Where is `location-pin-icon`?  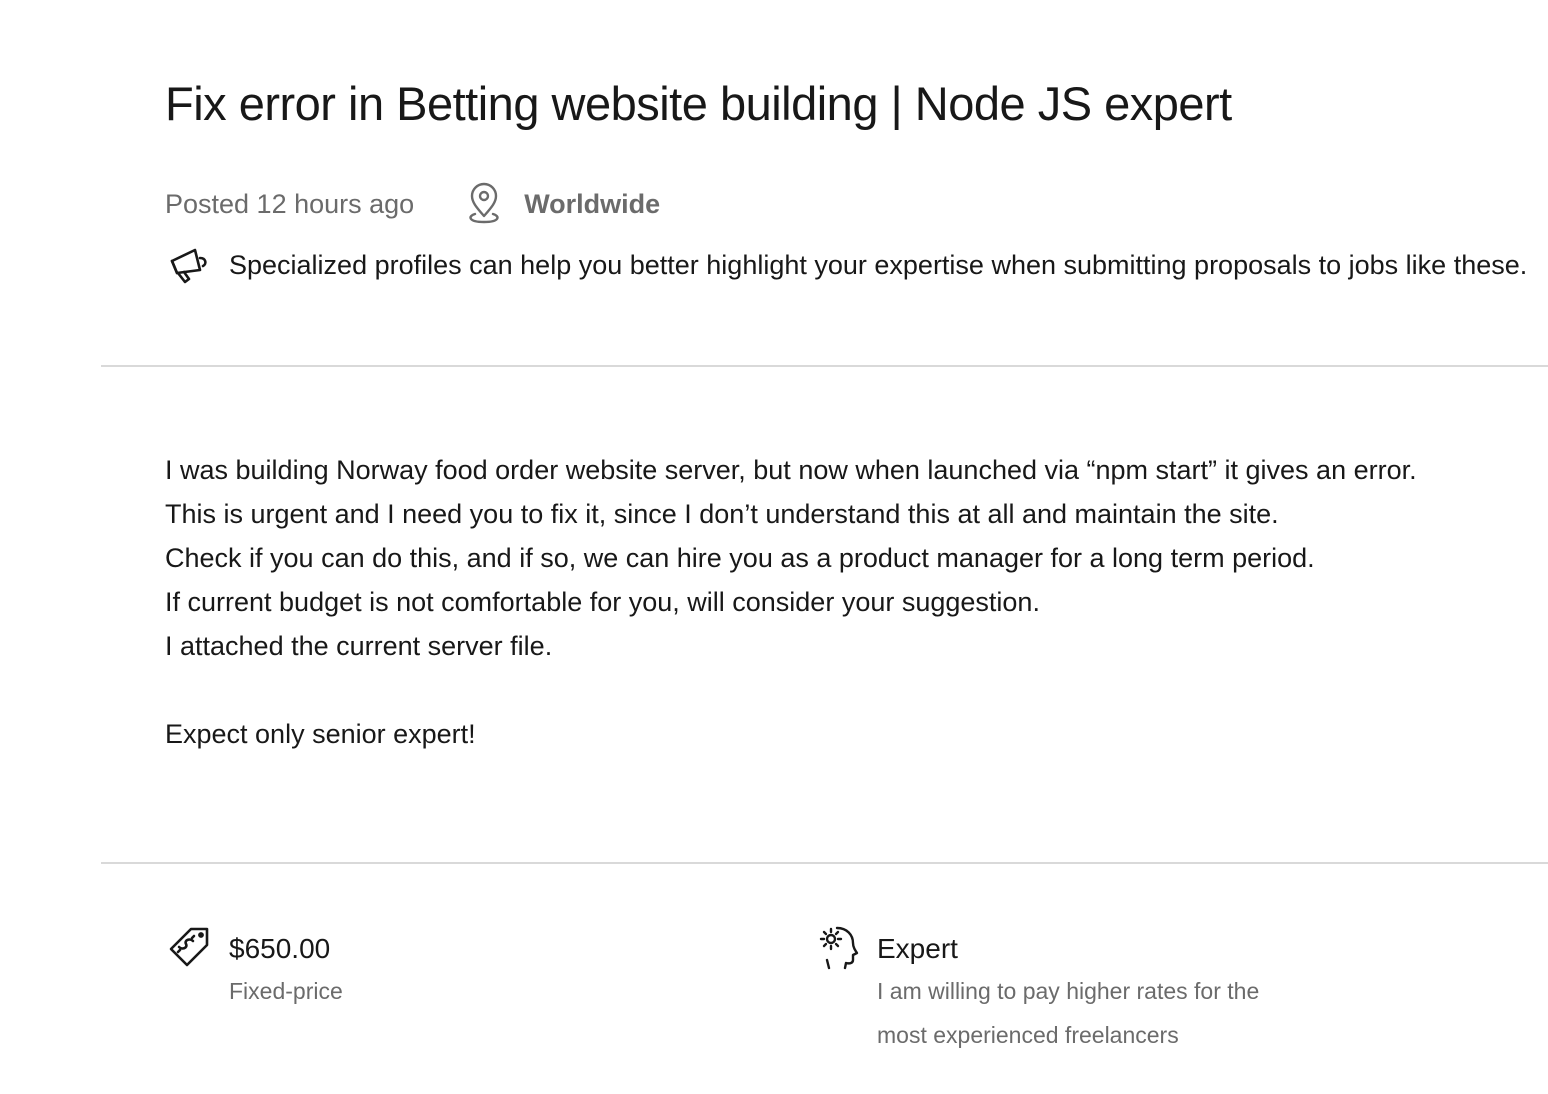
location-pin-icon is located at coordinates (484, 204).